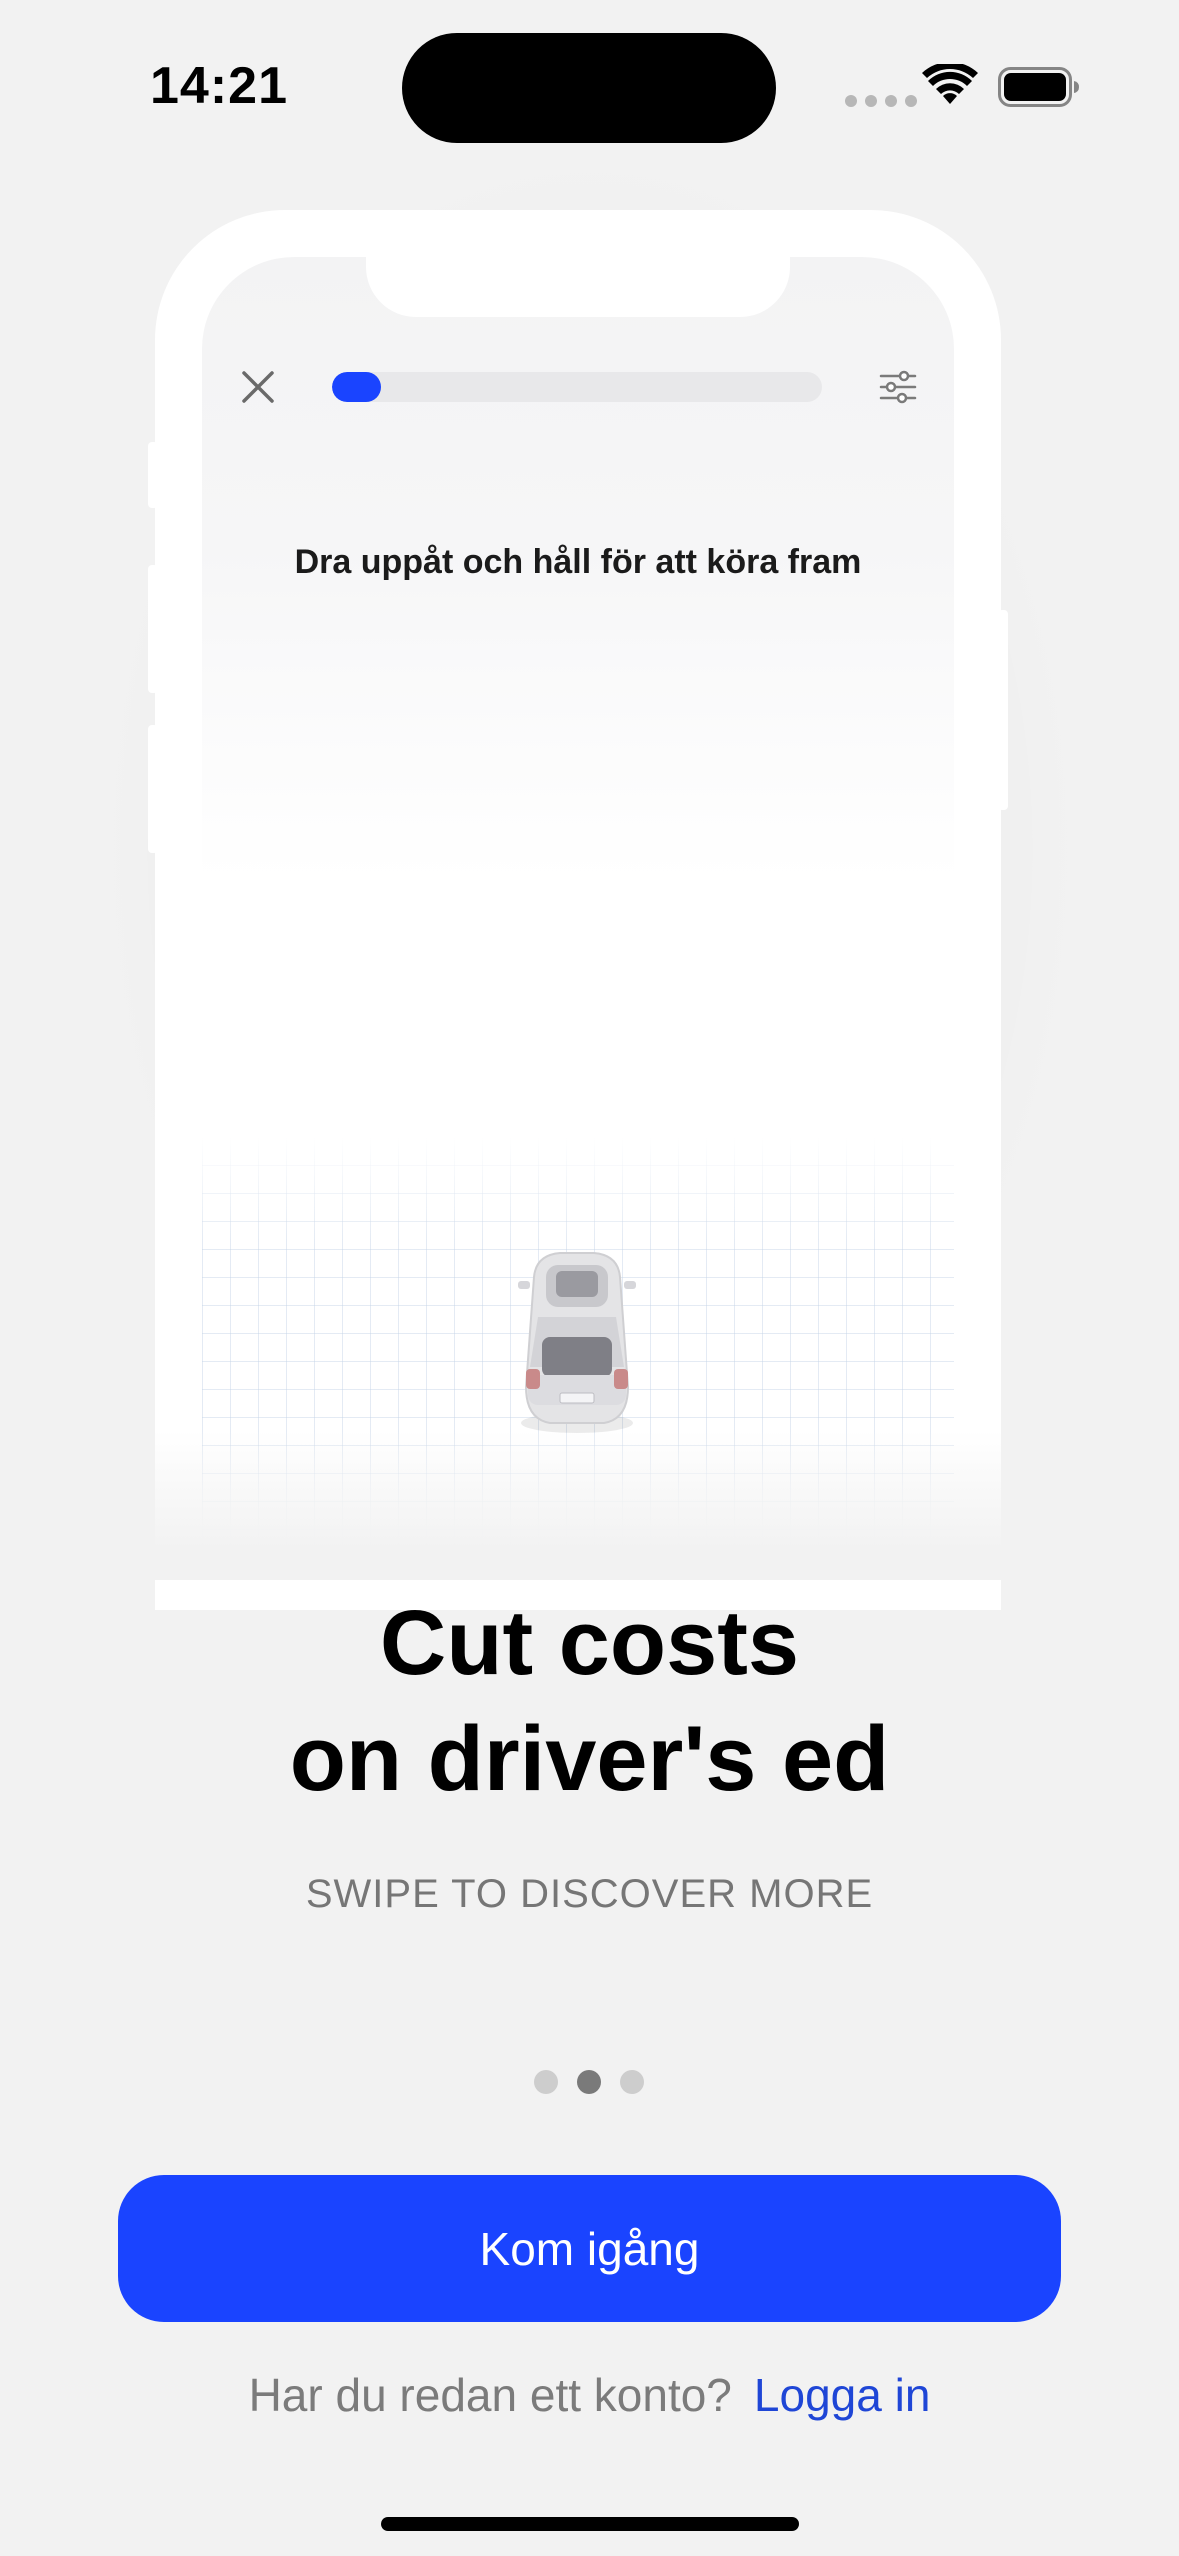 This screenshot has height=2556, width=1179. Describe the element at coordinates (356, 387) in the screenshot. I see `lesson-progress-fill` at that location.